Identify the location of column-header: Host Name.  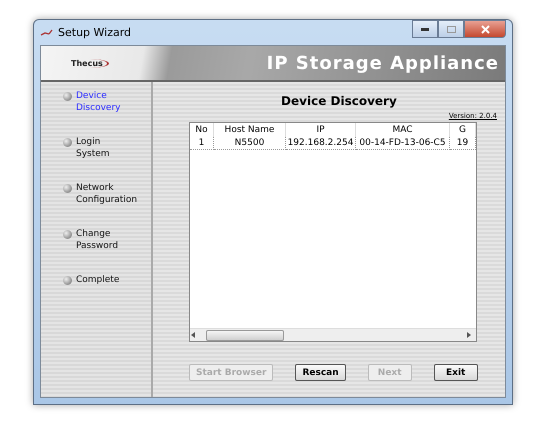
(250, 130).